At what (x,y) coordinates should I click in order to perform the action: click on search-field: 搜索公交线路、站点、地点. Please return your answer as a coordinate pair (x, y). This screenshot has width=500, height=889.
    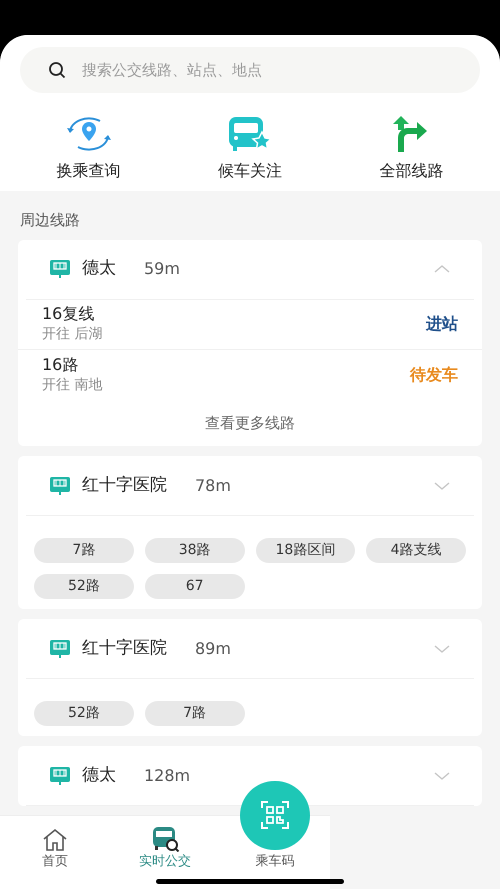
    Looking at the image, I should click on (250, 70).